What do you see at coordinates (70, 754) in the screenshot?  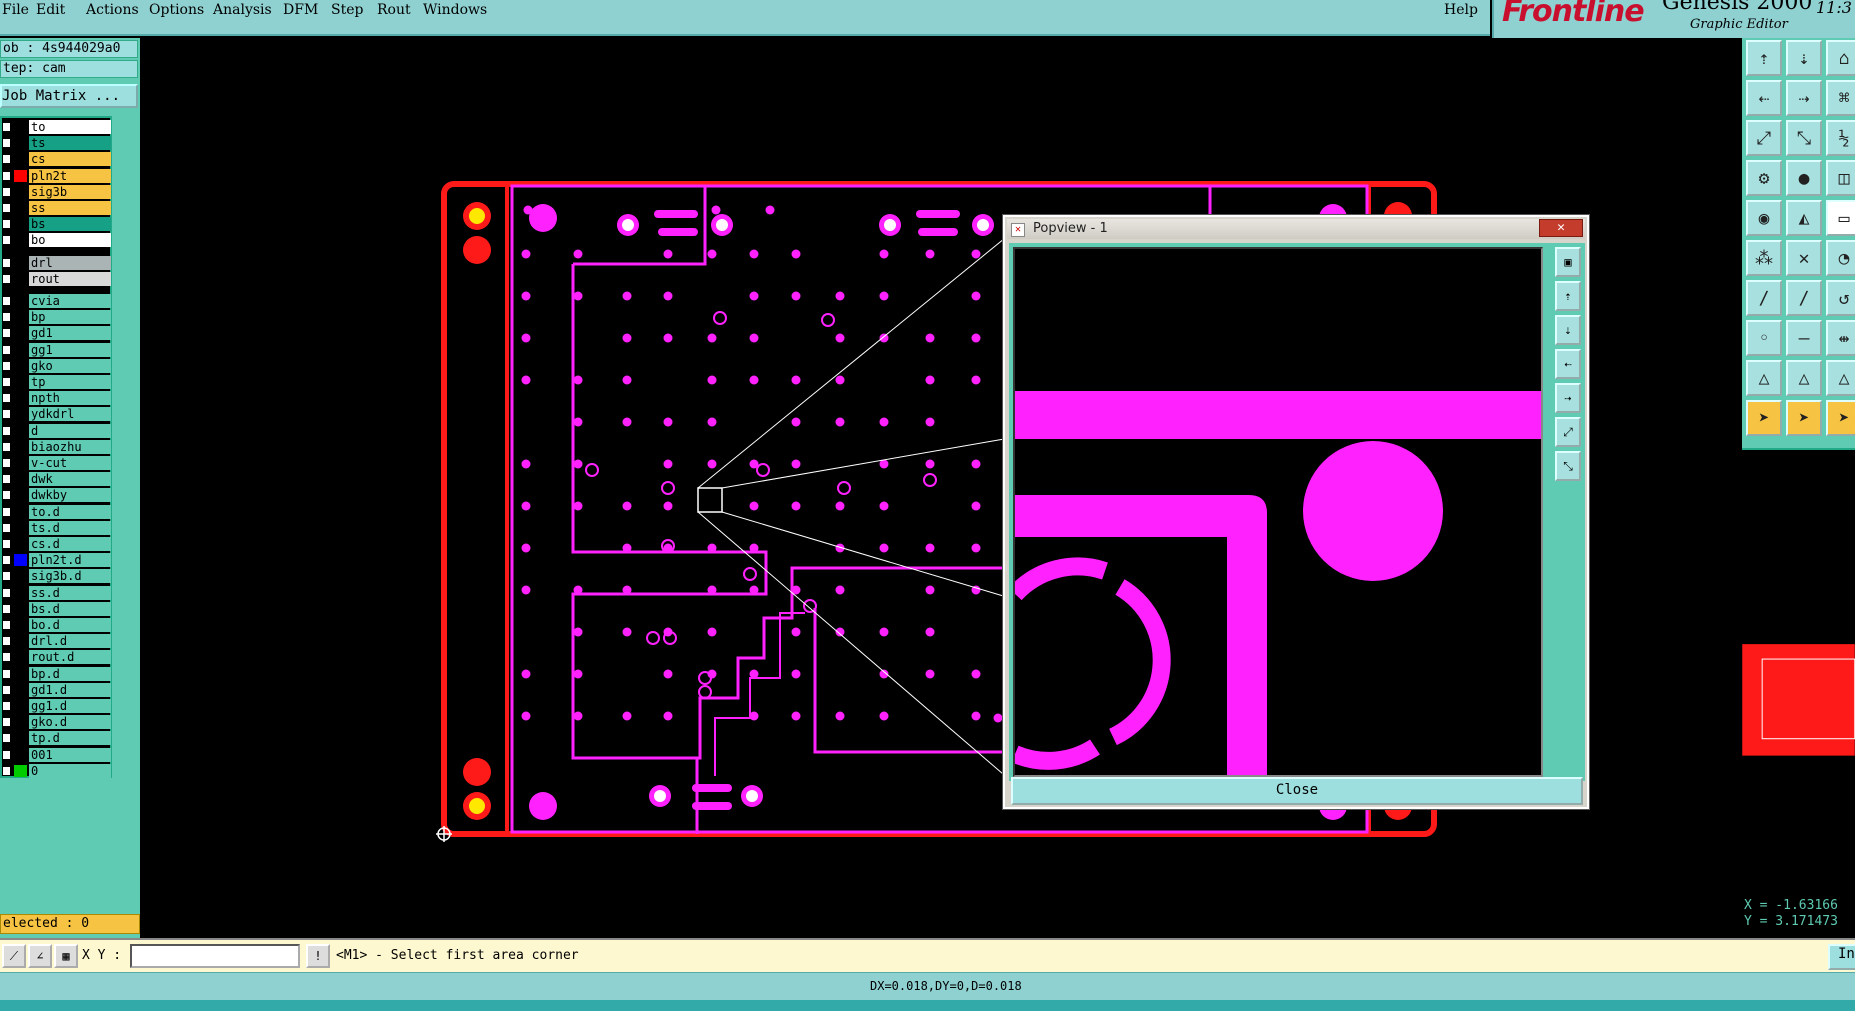 I see `layer-name: 001` at bounding box center [70, 754].